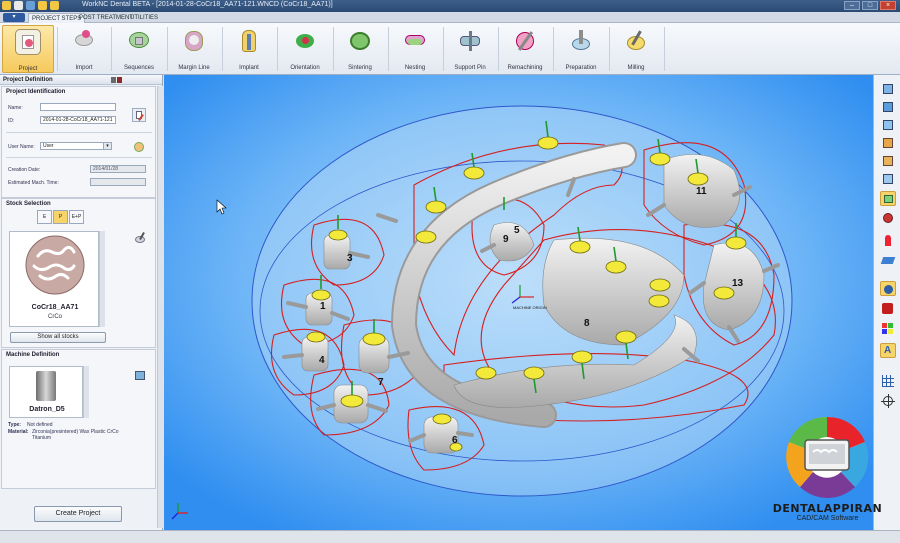 The image size is (900, 543). Describe the element at coordinates (888, 178) in the screenshot. I see `view-back-icon` at that location.